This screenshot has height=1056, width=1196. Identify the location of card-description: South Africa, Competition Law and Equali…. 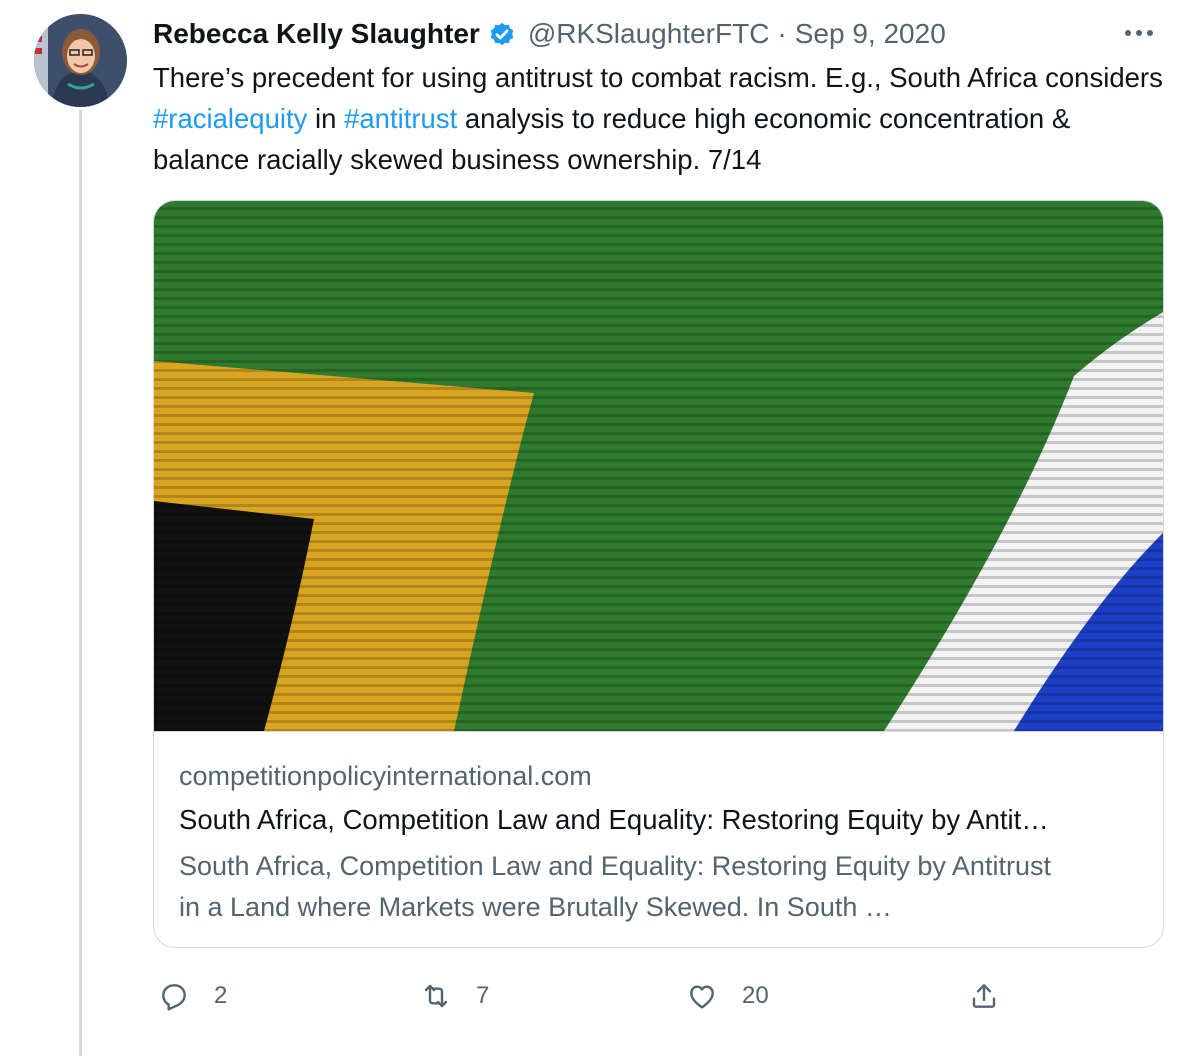
(615, 886).